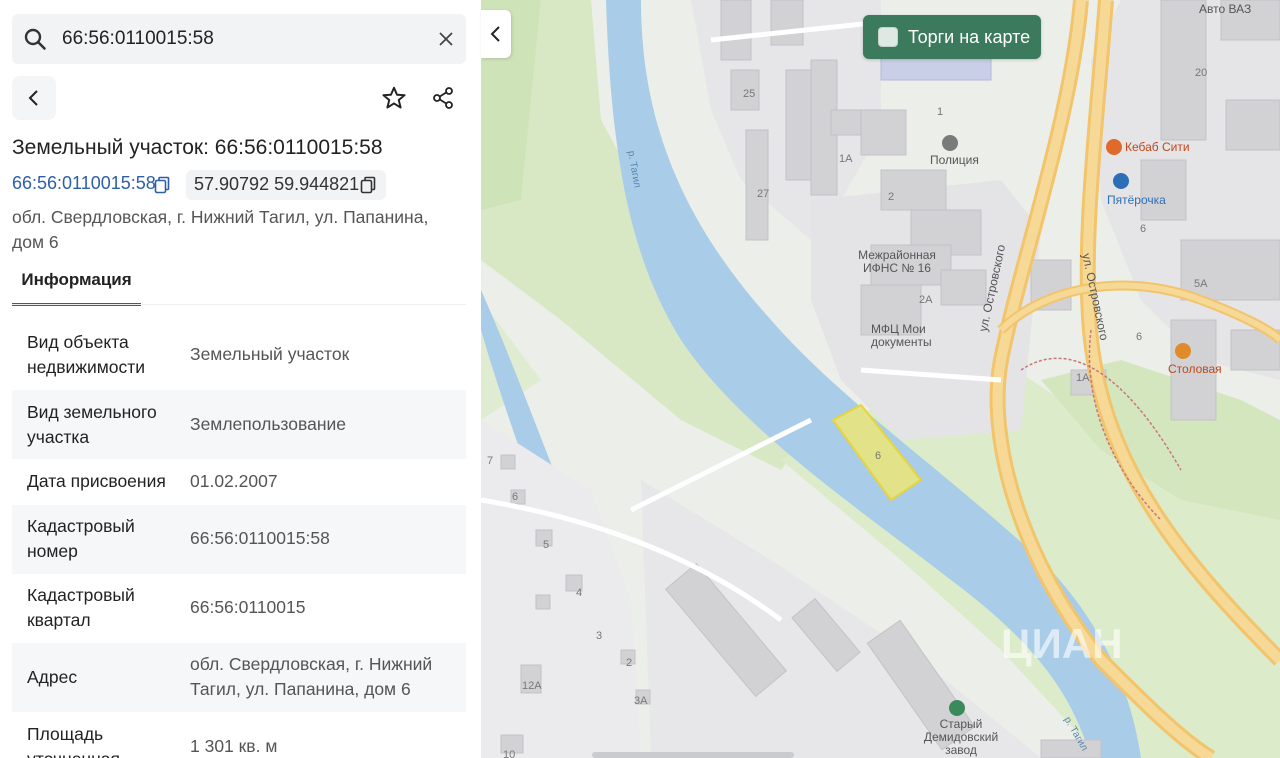 This screenshot has height=758, width=1280. I want to click on table-row: Площадь уточненная 1 301 кв. м, so click(239, 735).